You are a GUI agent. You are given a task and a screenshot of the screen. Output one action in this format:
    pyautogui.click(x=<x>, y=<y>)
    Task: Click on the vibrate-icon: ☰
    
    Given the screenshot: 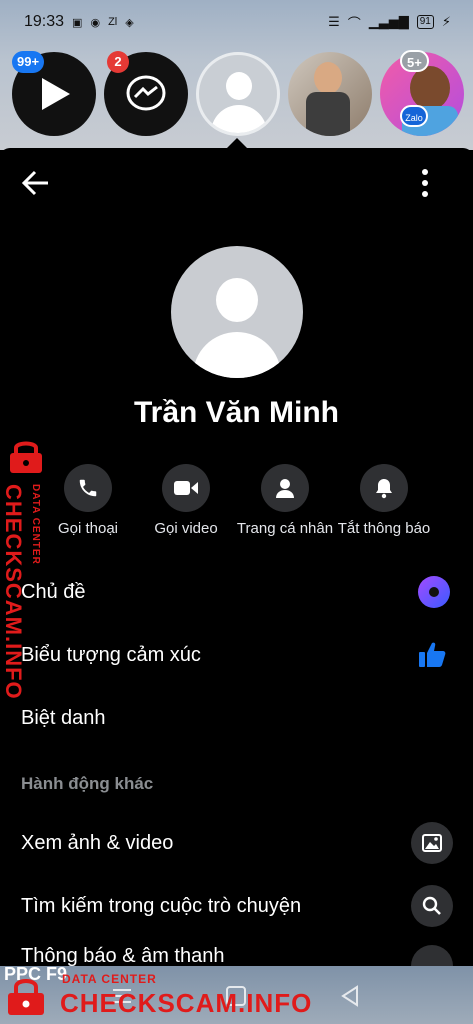 What is the action you would take?
    pyautogui.click(x=334, y=21)
    